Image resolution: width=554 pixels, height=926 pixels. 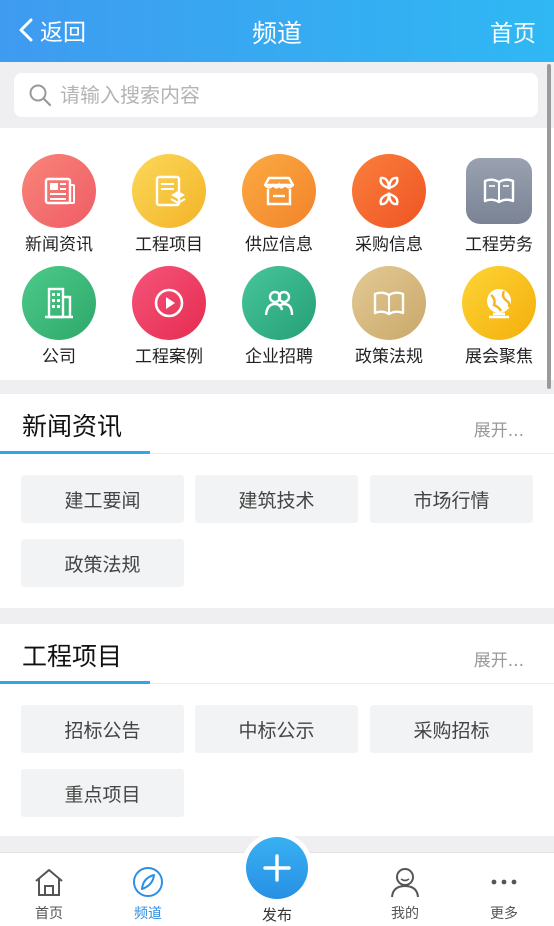 I want to click on newspaper-icon, so click(x=59, y=191).